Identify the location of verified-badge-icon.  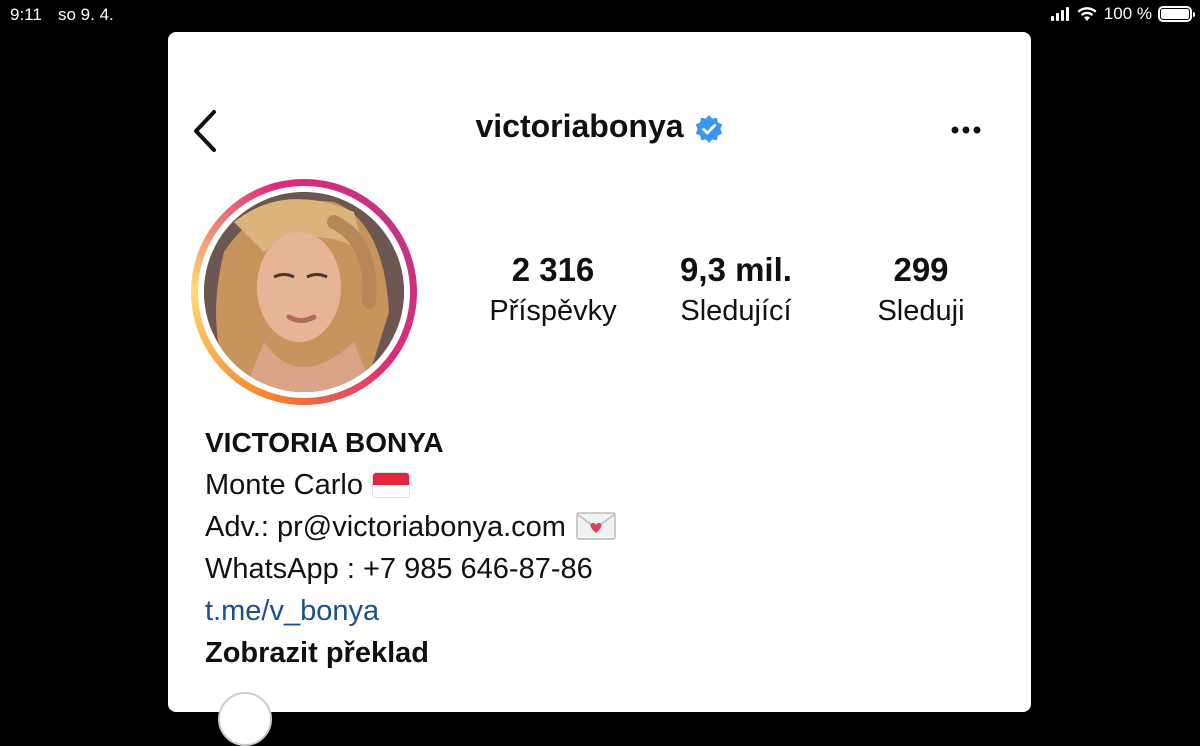
(708, 128).